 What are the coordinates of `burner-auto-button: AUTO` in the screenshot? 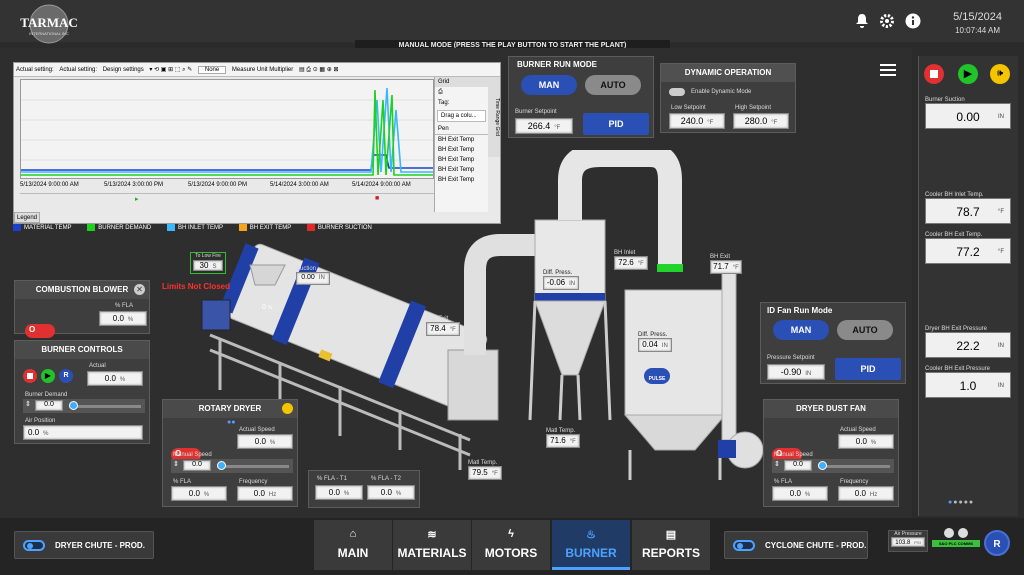 It's located at (613, 85).